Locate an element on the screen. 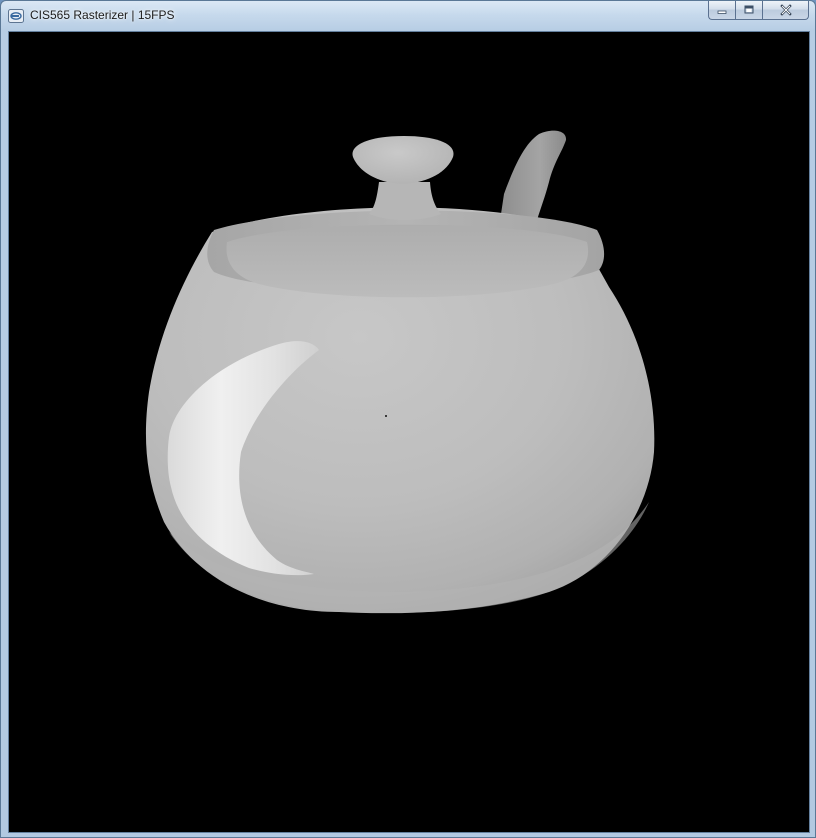  caption-buttons is located at coordinates (758, 11).